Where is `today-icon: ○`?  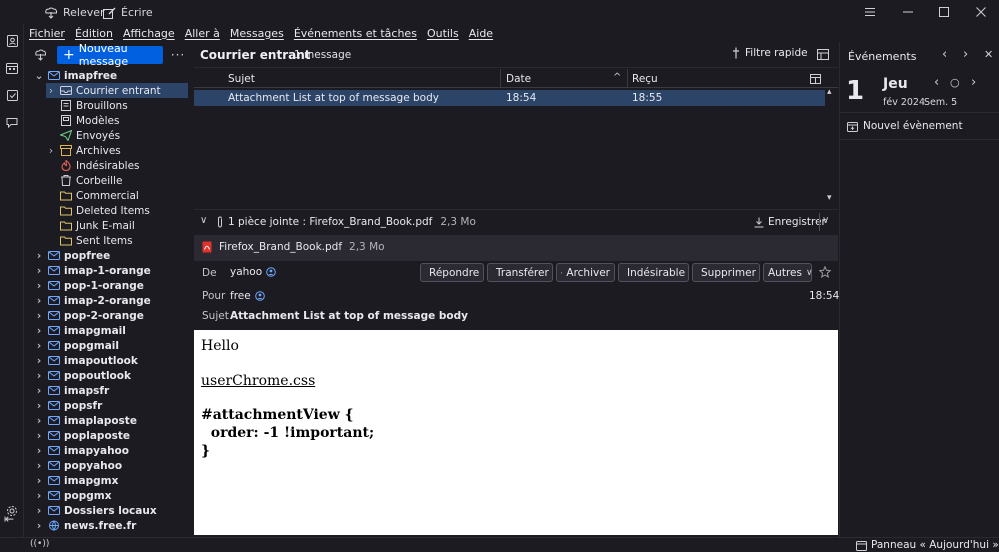 today-icon: ○ is located at coordinates (955, 82).